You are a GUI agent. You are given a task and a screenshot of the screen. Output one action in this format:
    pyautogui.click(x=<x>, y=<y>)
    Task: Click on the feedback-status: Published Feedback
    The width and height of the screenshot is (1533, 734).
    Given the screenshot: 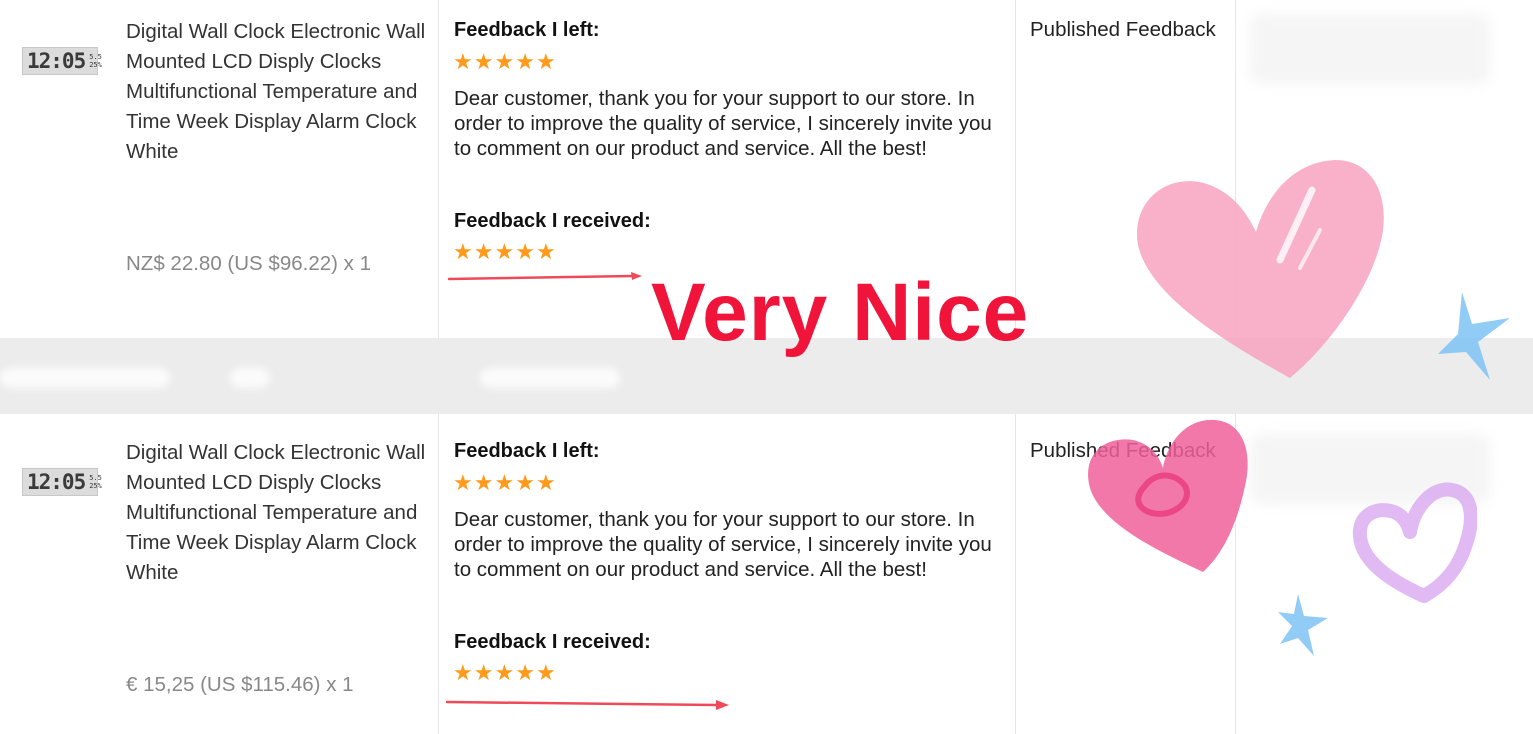 What is the action you would take?
    pyautogui.click(x=1123, y=29)
    